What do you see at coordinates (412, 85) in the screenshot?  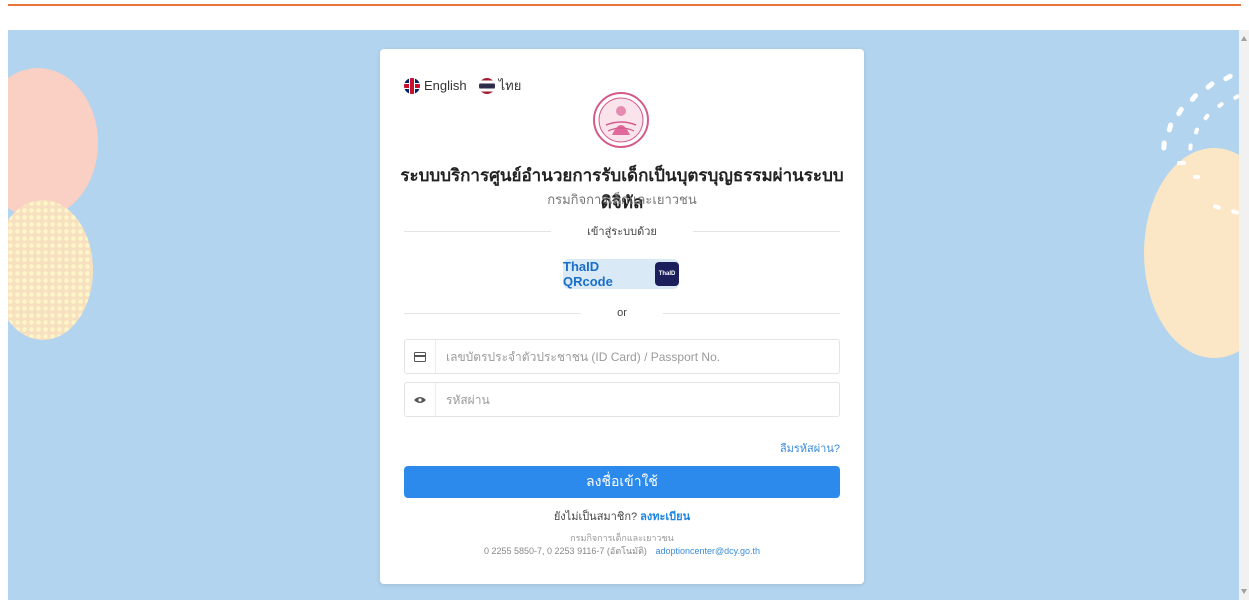 I see `uk-flag-icon` at bounding box center [412, 85].